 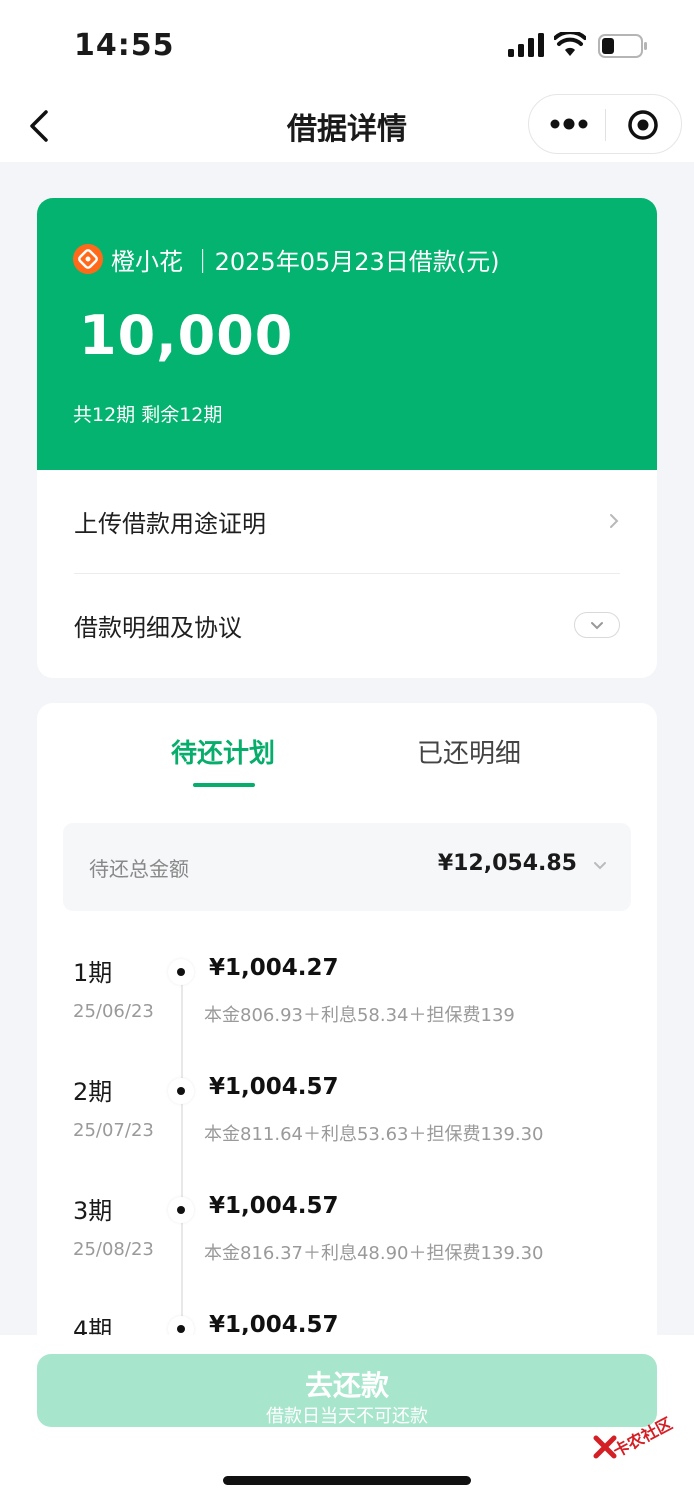 What do you see at coordinates (88, 259) in the screenshot?
I see `brand-logo-icon` at bounding box center [88, 259].